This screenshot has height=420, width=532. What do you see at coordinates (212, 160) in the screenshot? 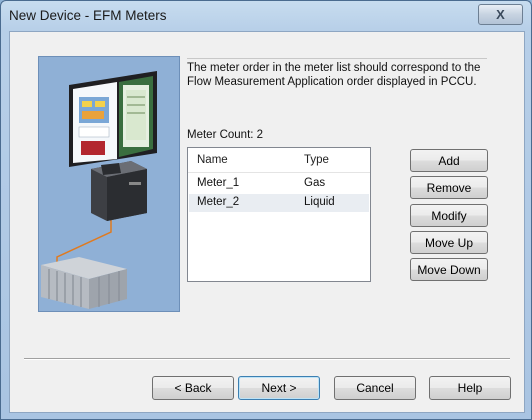
I see `column-header-name: Name` at bounding box center [212, 160].